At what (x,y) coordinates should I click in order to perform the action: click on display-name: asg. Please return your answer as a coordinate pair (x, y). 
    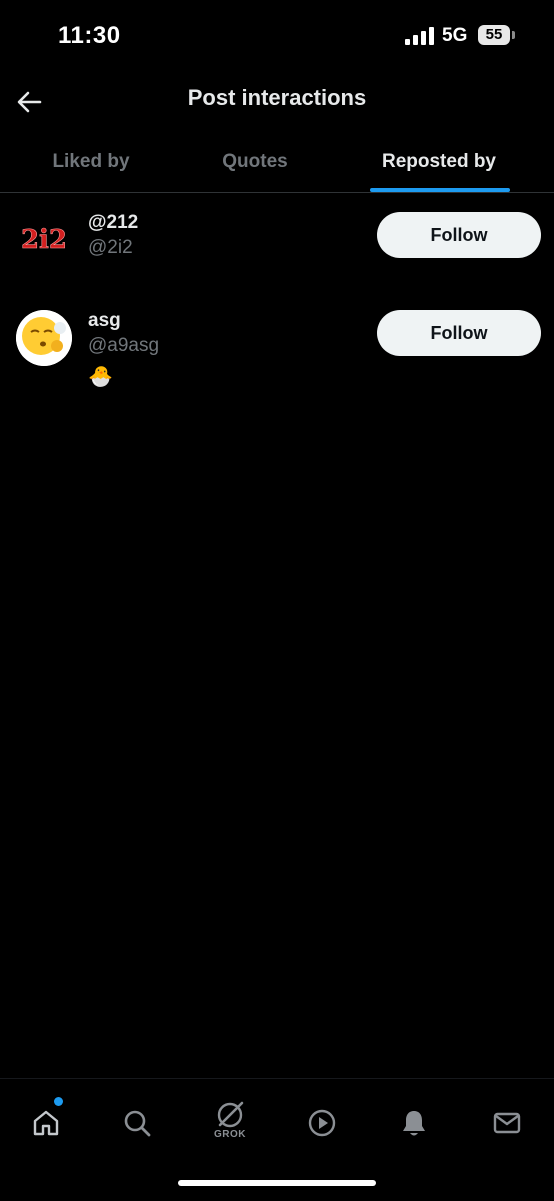
    Looking at the image, I should click on (104, 321).